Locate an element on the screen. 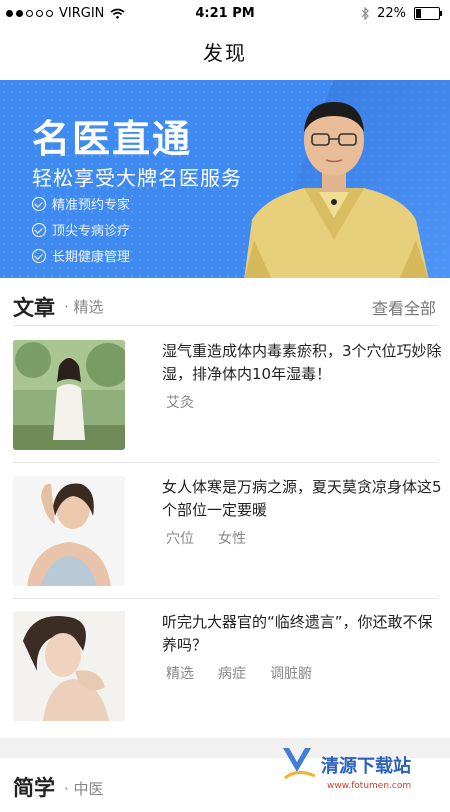 This screenshot has width=450, height=812. articles-section-header: 文章 · 精选 查看全部 is located at coordinates (225, 310).